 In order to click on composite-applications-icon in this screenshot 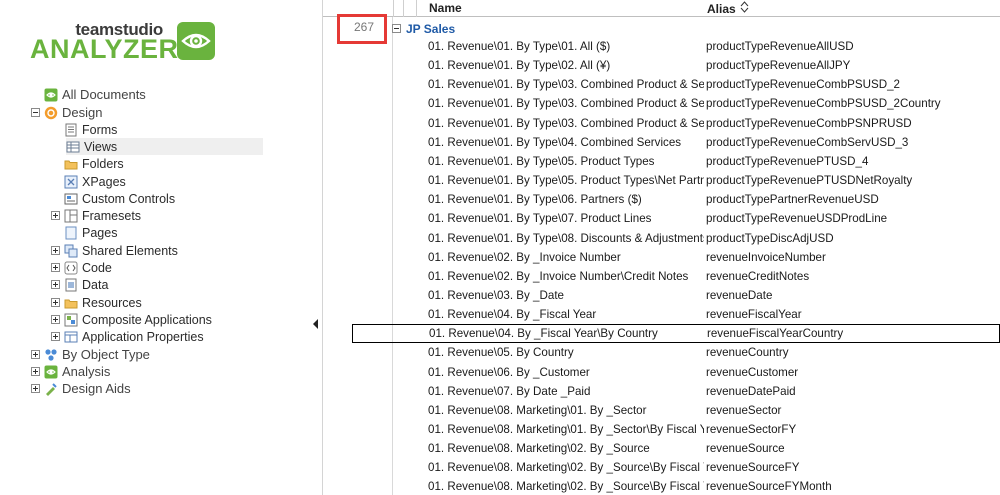, I will do `click(71, 320)`.